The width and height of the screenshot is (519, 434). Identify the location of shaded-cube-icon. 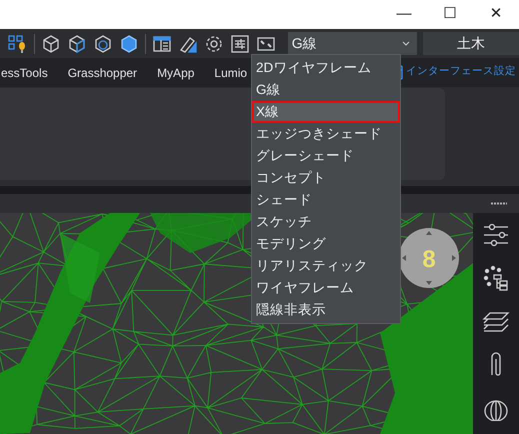
(128, 44).